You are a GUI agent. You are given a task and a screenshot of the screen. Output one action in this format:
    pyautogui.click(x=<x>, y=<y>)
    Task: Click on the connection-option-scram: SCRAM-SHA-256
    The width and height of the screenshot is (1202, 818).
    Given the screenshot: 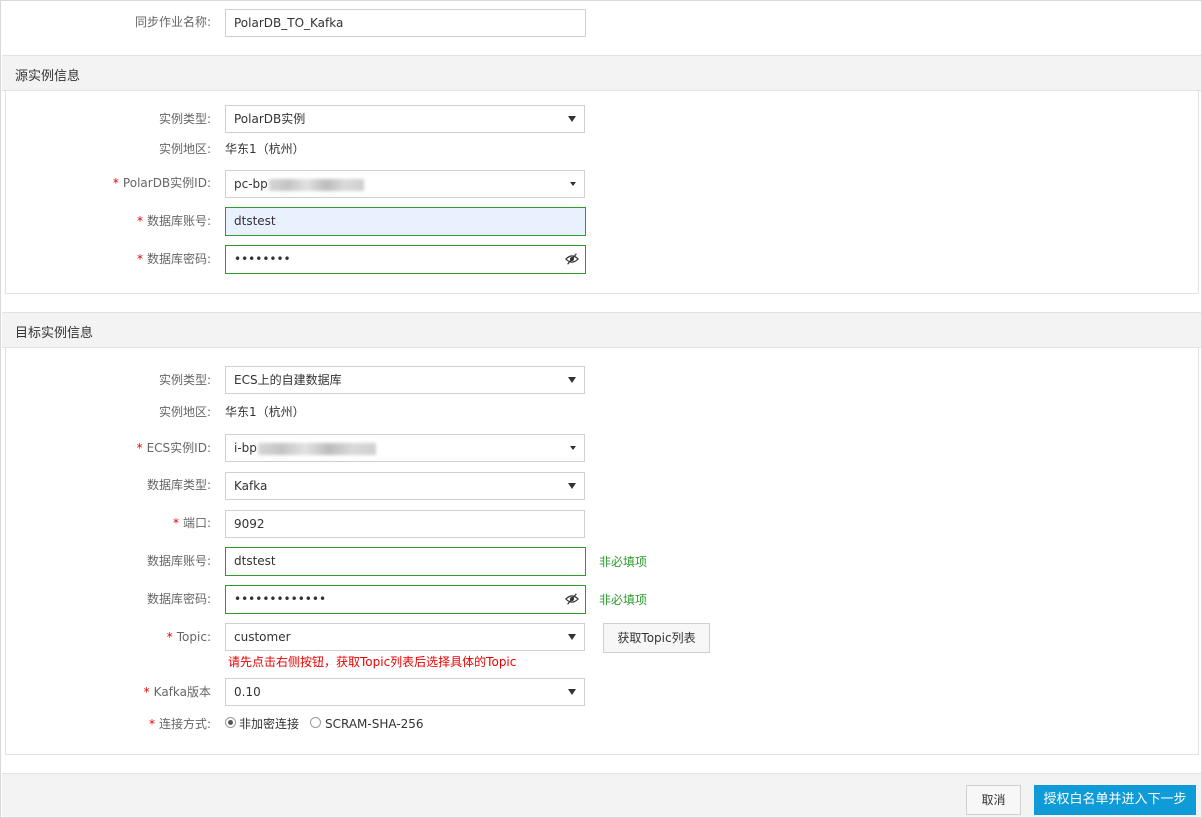 What is the action you would take?
    pyautogui.click(x=374, y=724)
    